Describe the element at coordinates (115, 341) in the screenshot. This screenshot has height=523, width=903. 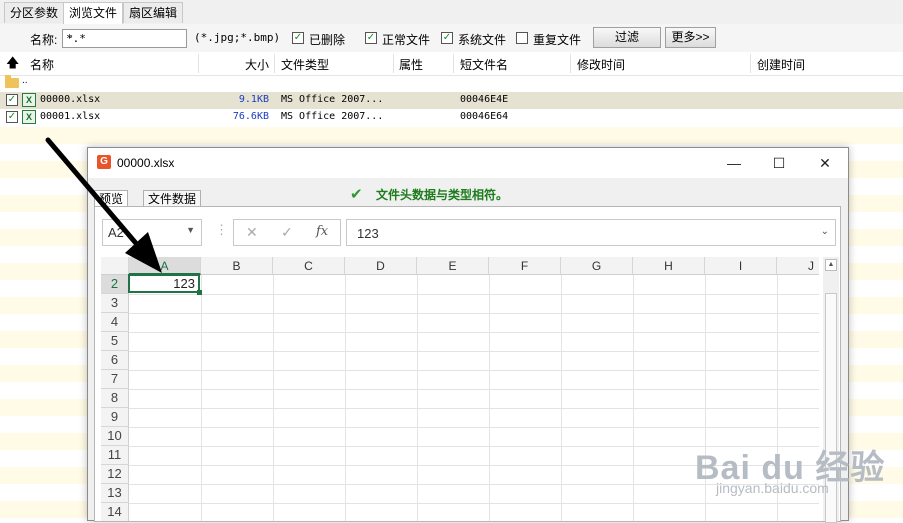
I see `row-header-5: 5` at that location.